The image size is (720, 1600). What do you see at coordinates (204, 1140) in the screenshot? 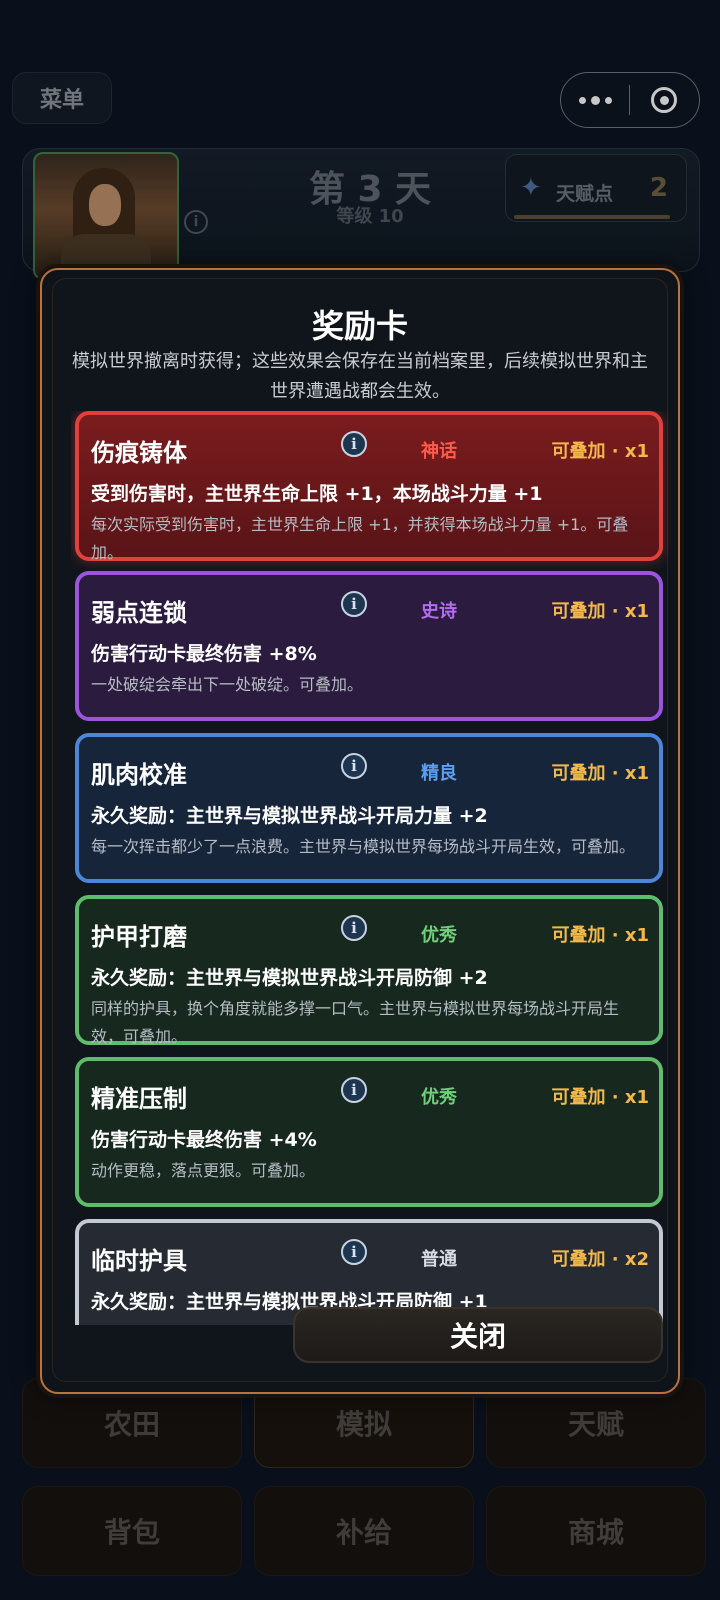
I see `card-effect: 伤害行动卡最终伤害 +4%` at bounding box center [204, 1140].